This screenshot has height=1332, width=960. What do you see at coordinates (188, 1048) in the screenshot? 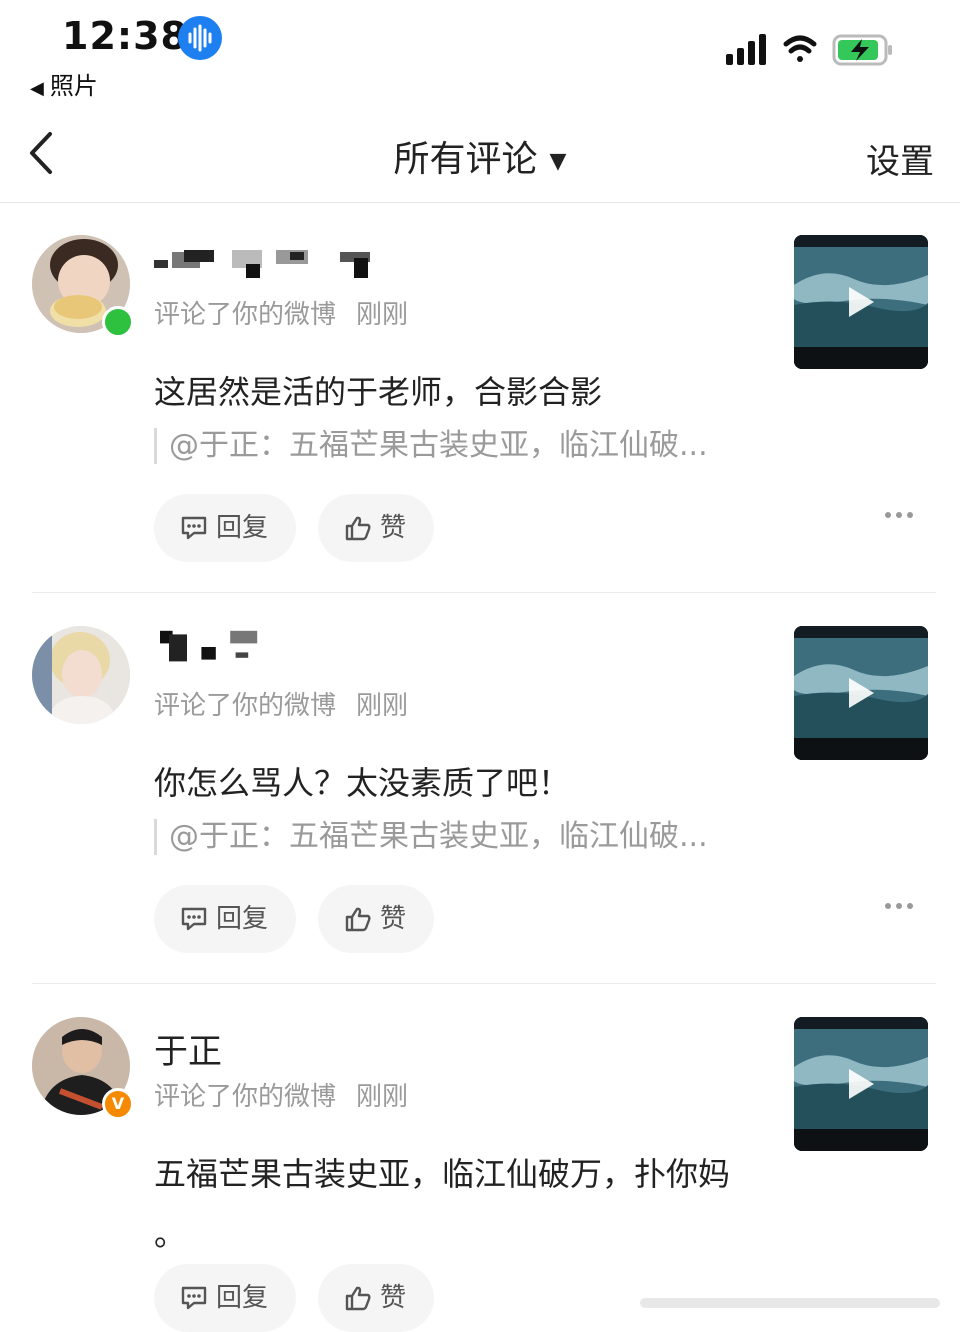
I see `username: 于正` at bounding box center [188, 1048].